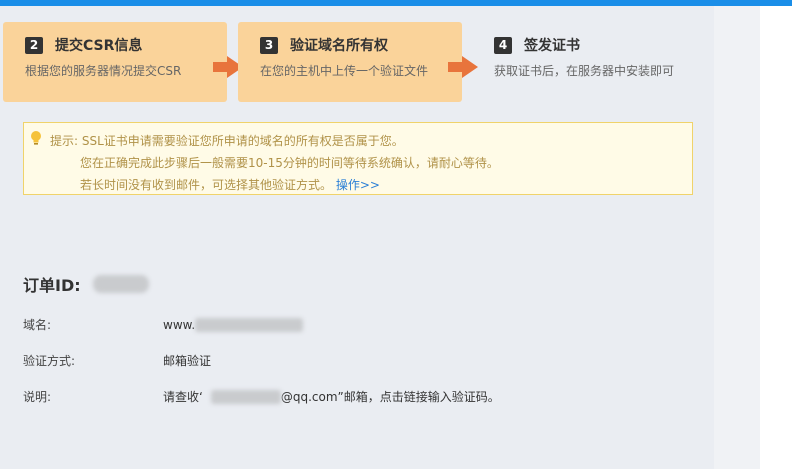 The height and width of the screenshot is (469, 792). What do you see at coordinates (344, 71) in the screenshot?
I see `step-description: 在您的主机中上传一个验证文件` at bounding box center [344, 71].